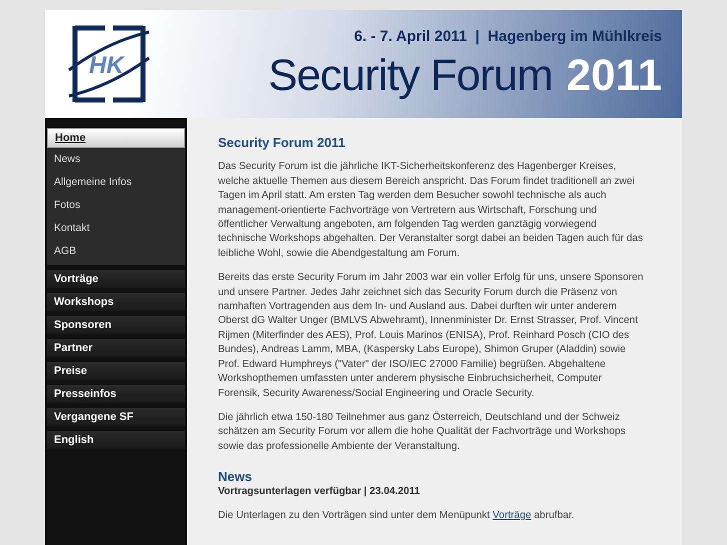 This screenshot has height=545, width=727. What do you see at coordinates (116, 417) in the screenshot?
I see `nav-item: Vergangene SF` at bounding box center [116, 417].